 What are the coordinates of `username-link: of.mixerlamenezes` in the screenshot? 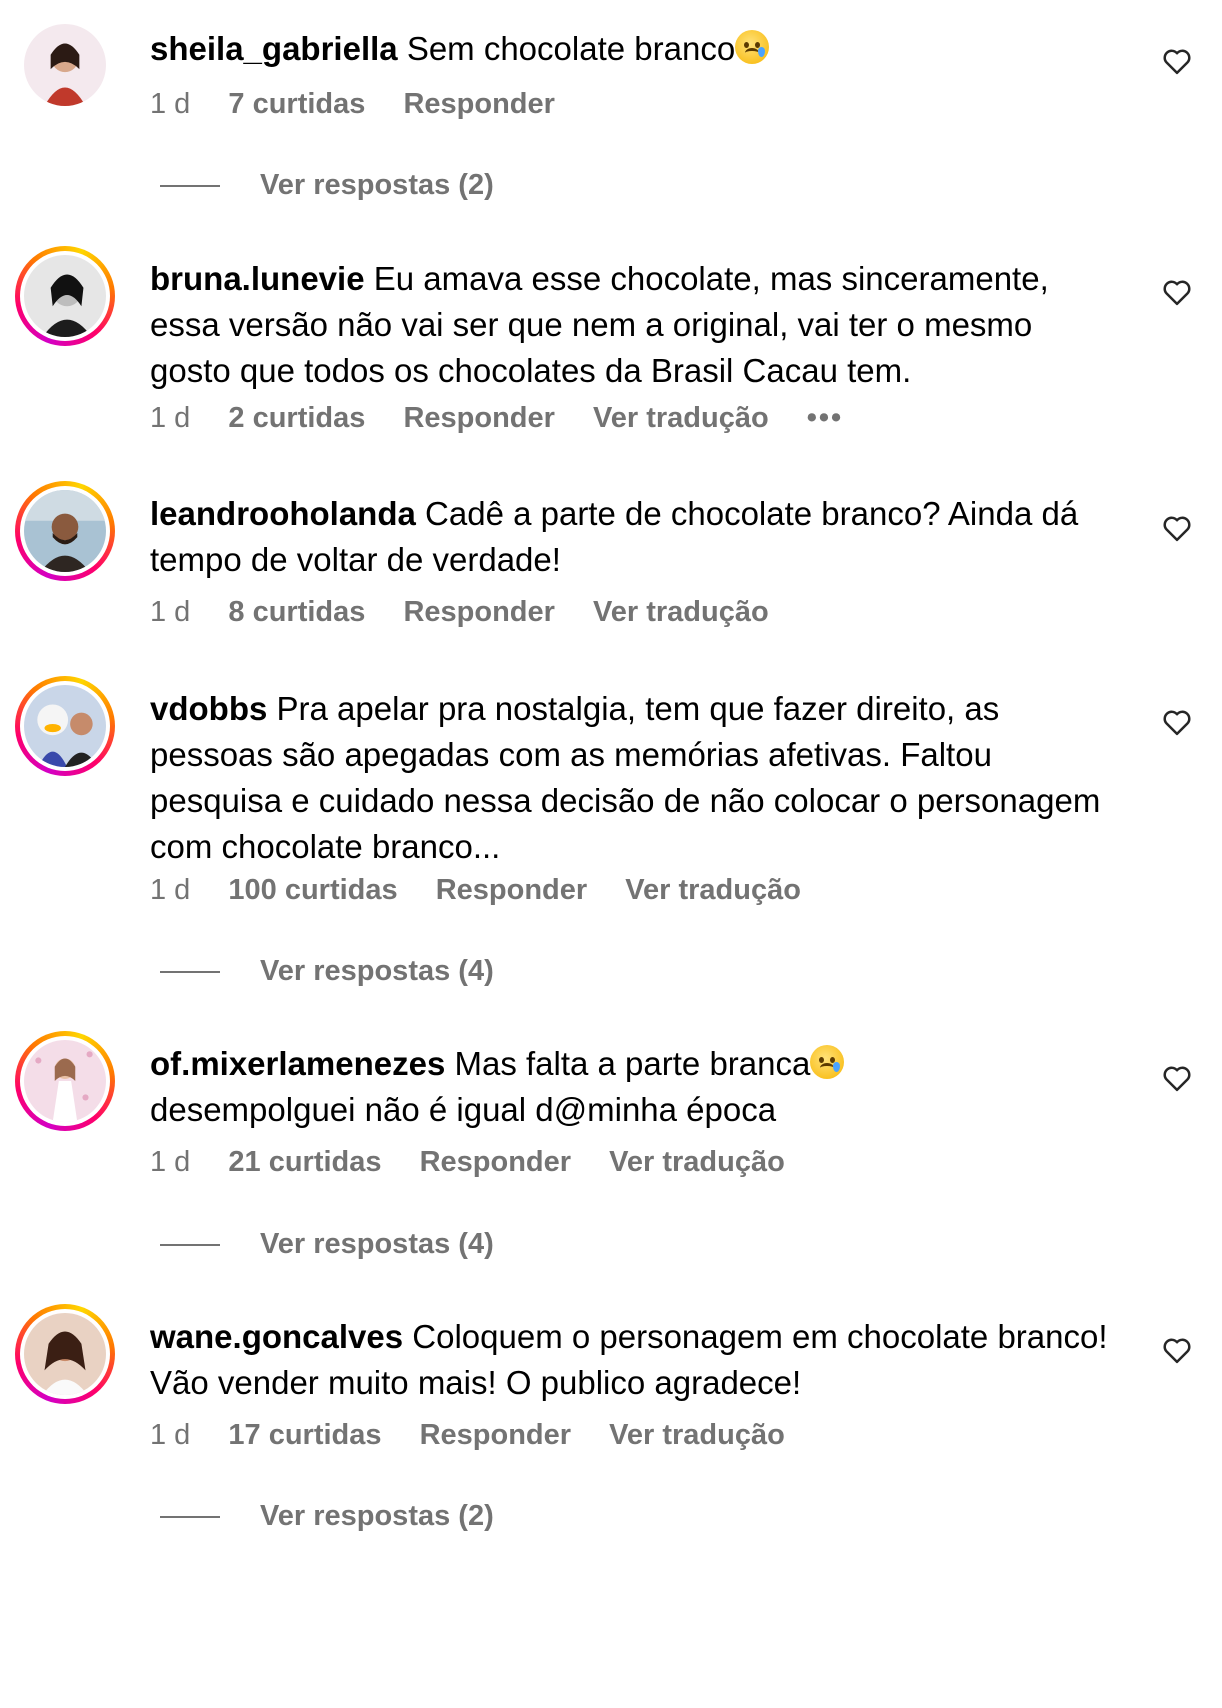 It's located at (297, 1063).